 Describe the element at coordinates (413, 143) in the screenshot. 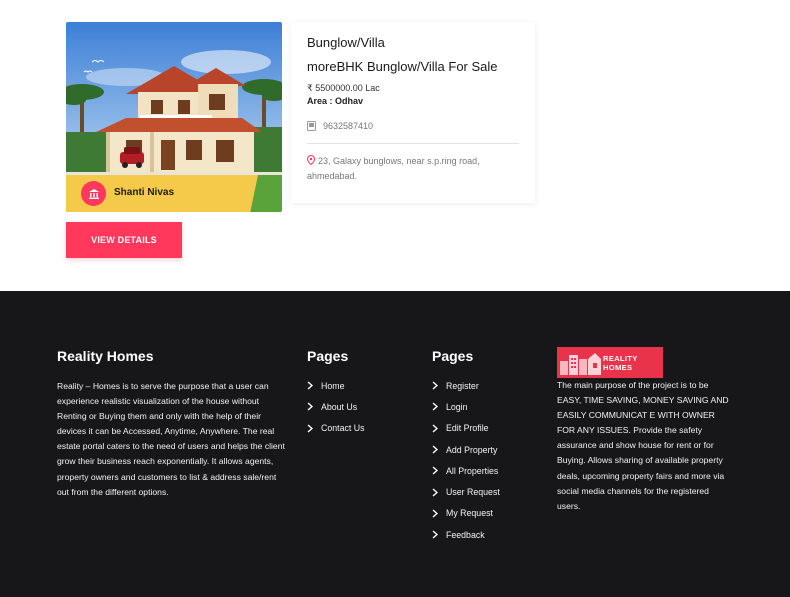

I see `card-divider` at that location.